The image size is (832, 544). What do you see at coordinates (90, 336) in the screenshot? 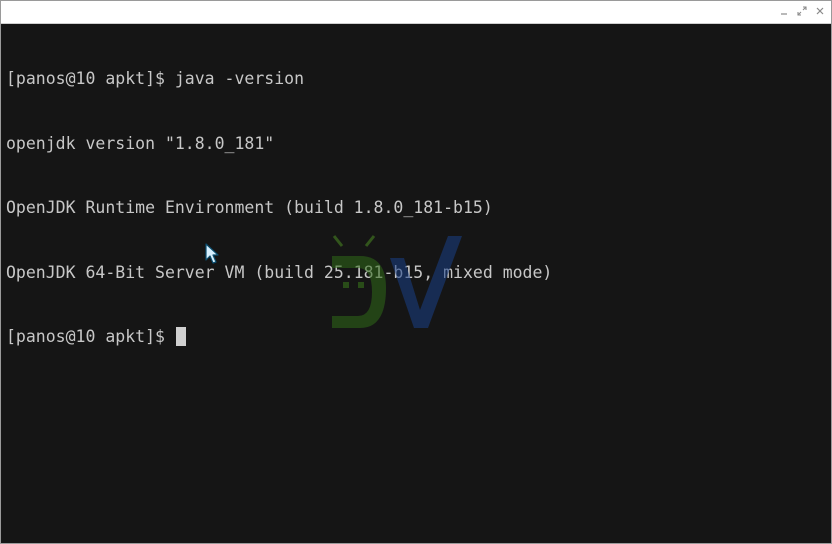
I see `terminal-prompt: [panos@10 apkt]$` at bounding box center [90, 336].